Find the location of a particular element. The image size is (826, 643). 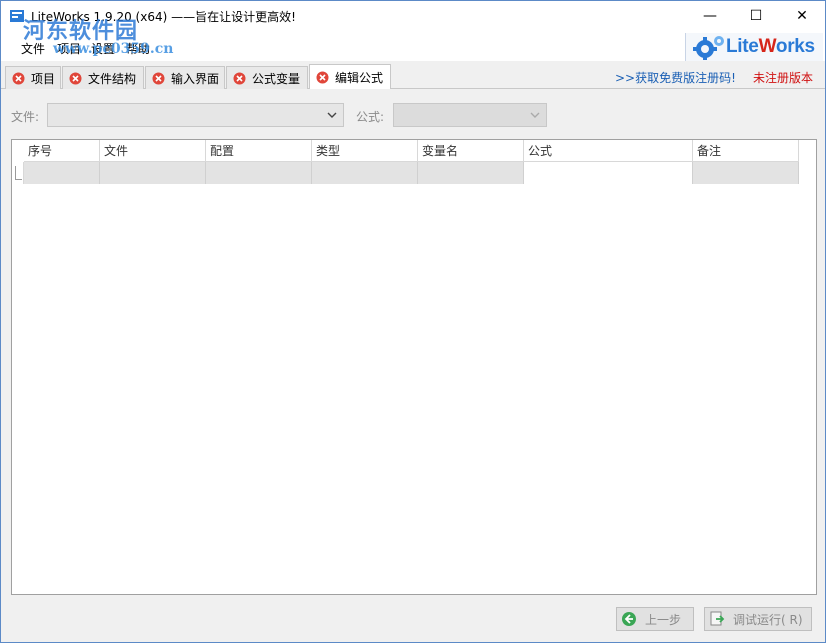

column-header-type: 类型 is located at coordinates (365, 151).